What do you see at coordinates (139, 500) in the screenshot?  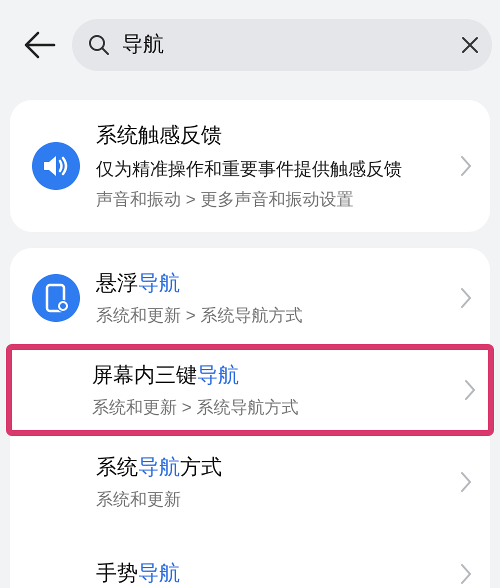 I see `settings-path: 系统和更新` at bounding box center [139, 500].